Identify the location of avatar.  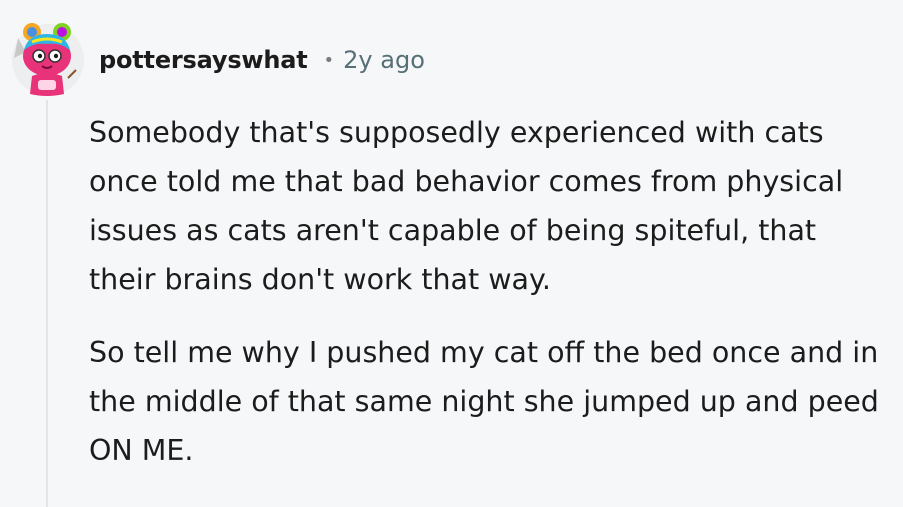
(48, 58).